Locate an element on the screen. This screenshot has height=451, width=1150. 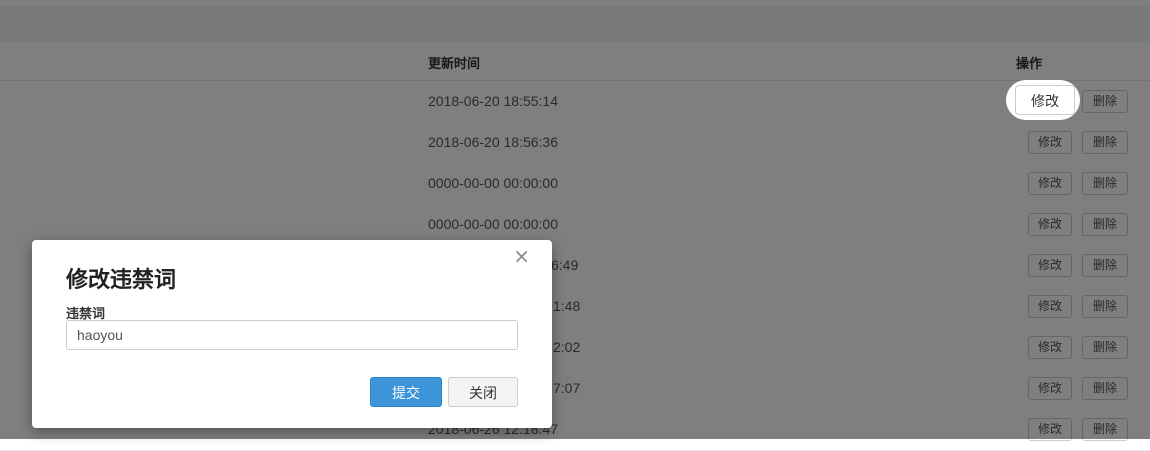
banned-word-input is located at coordinates (292, 335).